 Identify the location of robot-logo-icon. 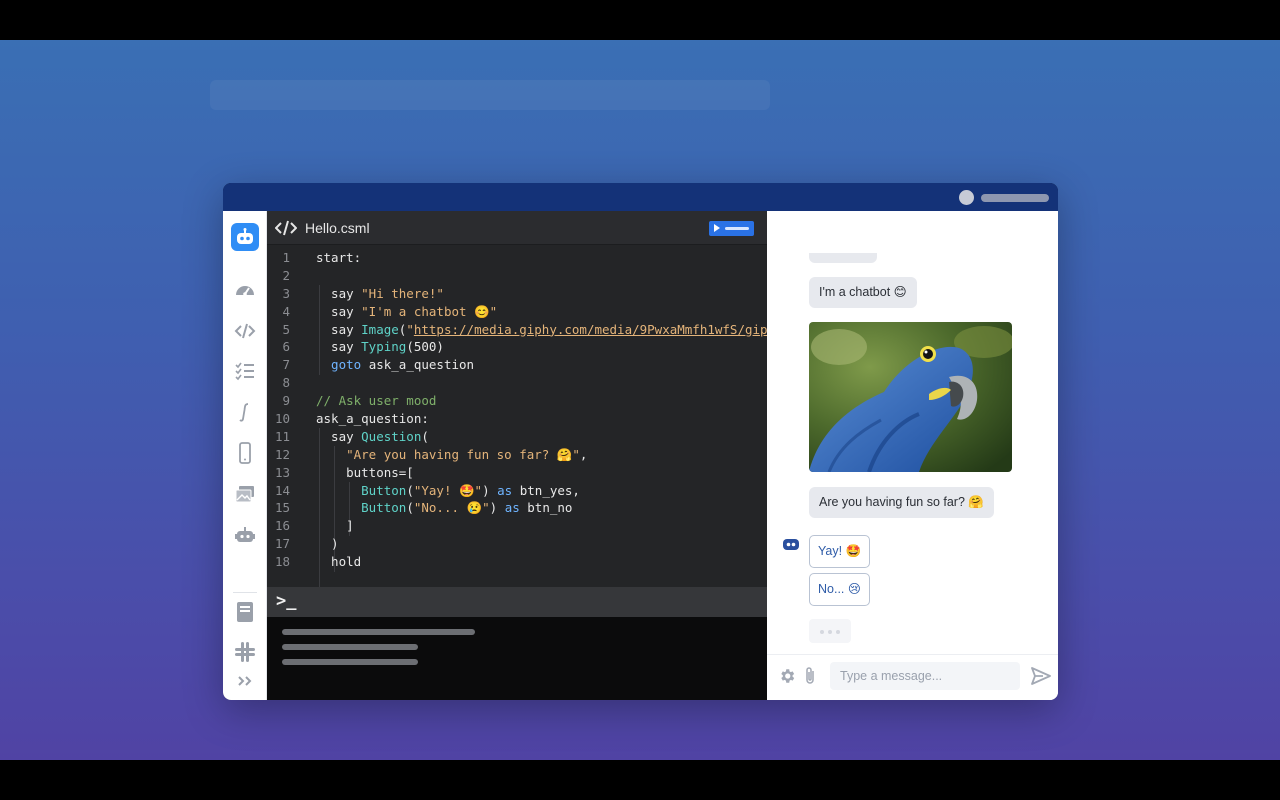
(245, 237).